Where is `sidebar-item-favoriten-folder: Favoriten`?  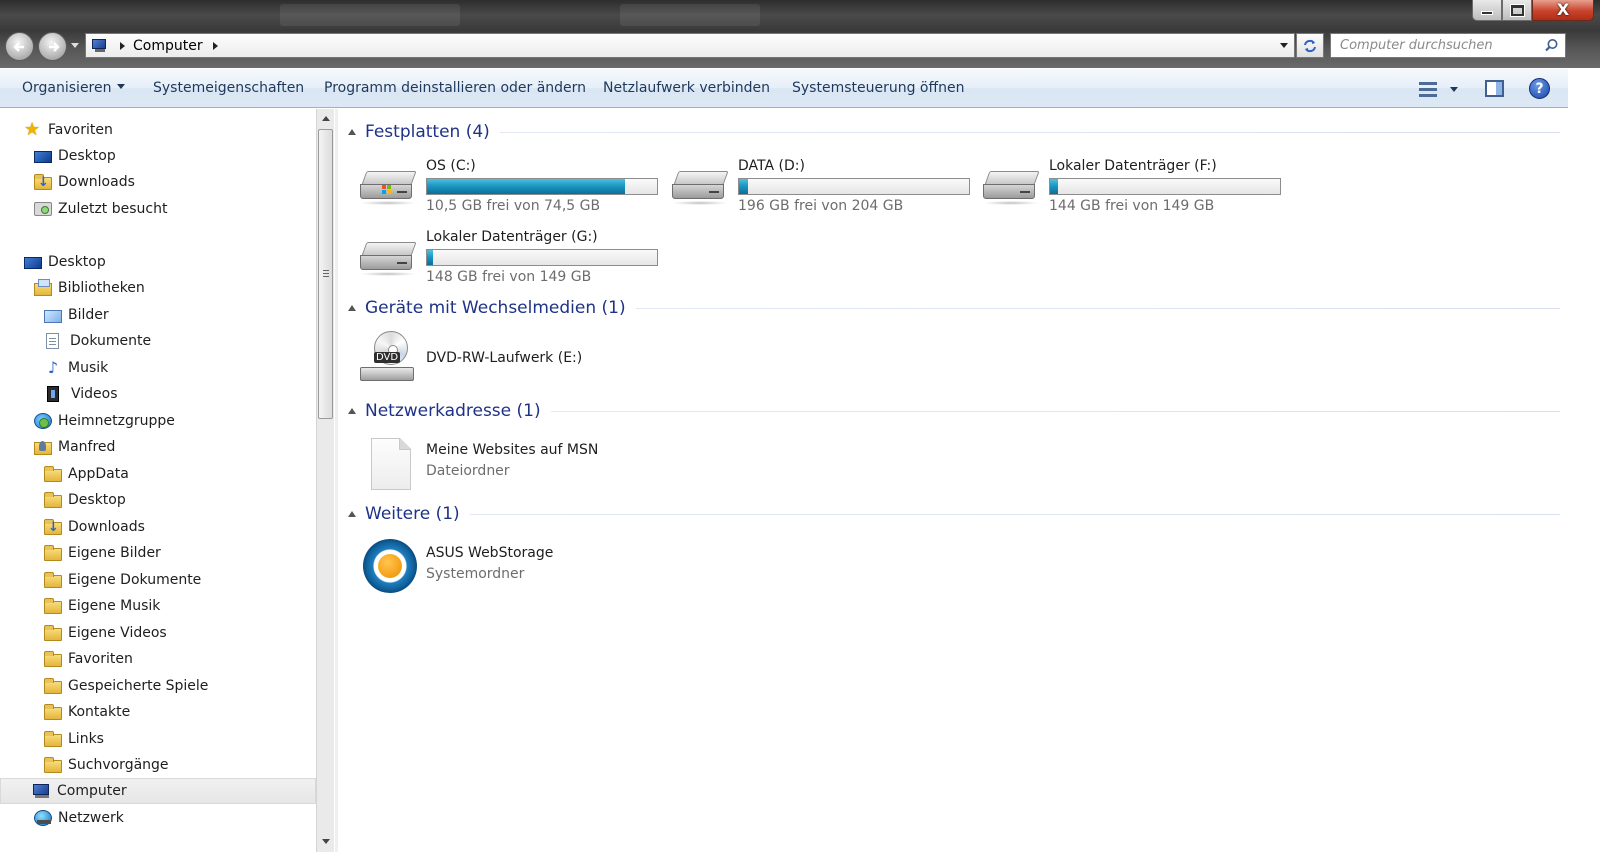
sidebar-item-favoriten-folder: Favoriten is located at coordinates (88, 659).